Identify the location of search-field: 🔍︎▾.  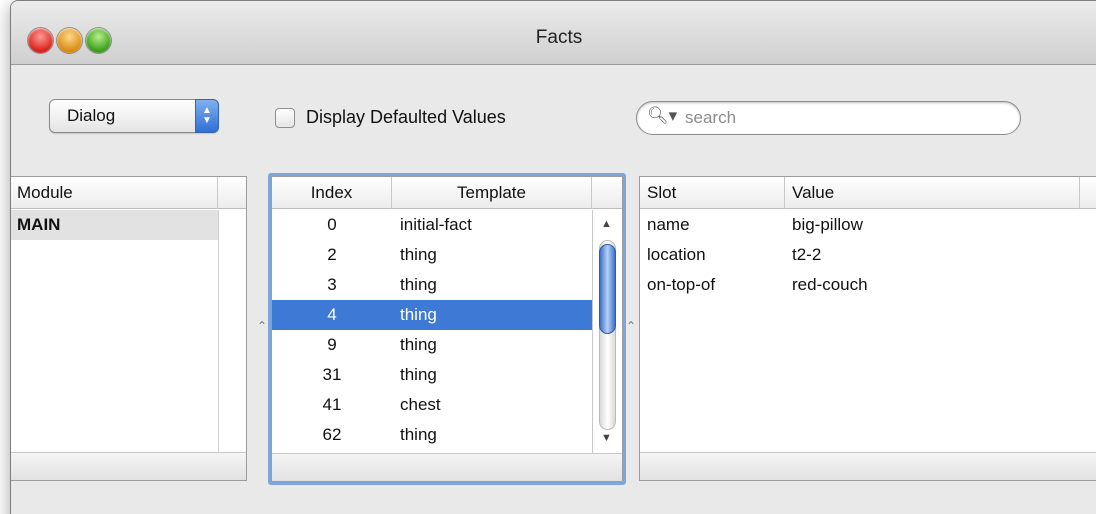
(828, 118).